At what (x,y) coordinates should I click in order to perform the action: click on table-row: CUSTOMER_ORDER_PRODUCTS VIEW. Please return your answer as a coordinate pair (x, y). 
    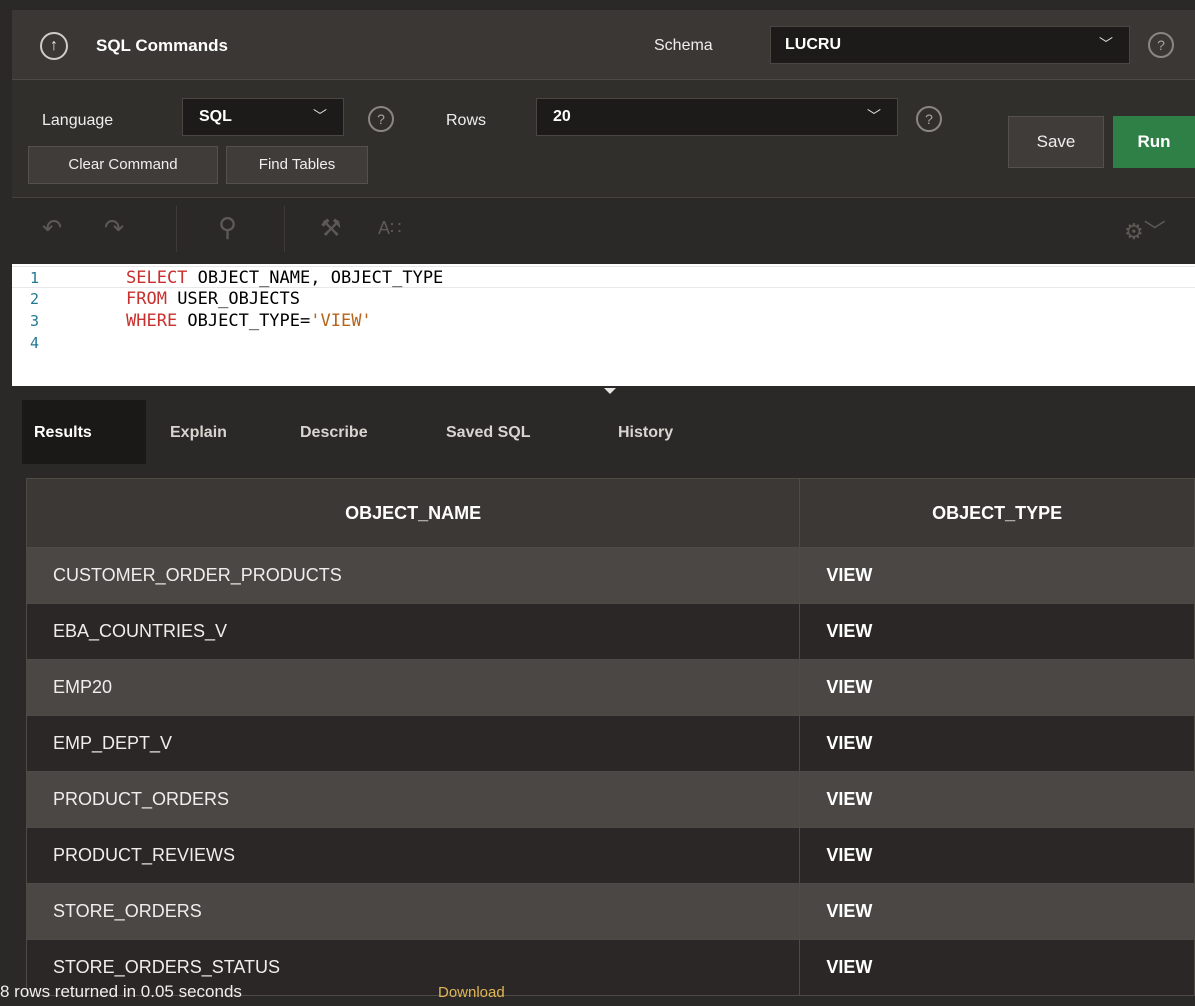
    Looking at the image, I should click on (610, 575).